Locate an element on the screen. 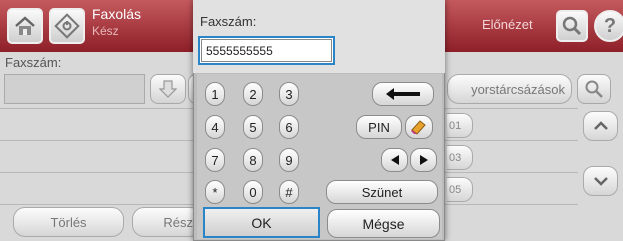 This screenshot has width=623, height=241. delete-button: Törlés is located at coordinates (68, 222).